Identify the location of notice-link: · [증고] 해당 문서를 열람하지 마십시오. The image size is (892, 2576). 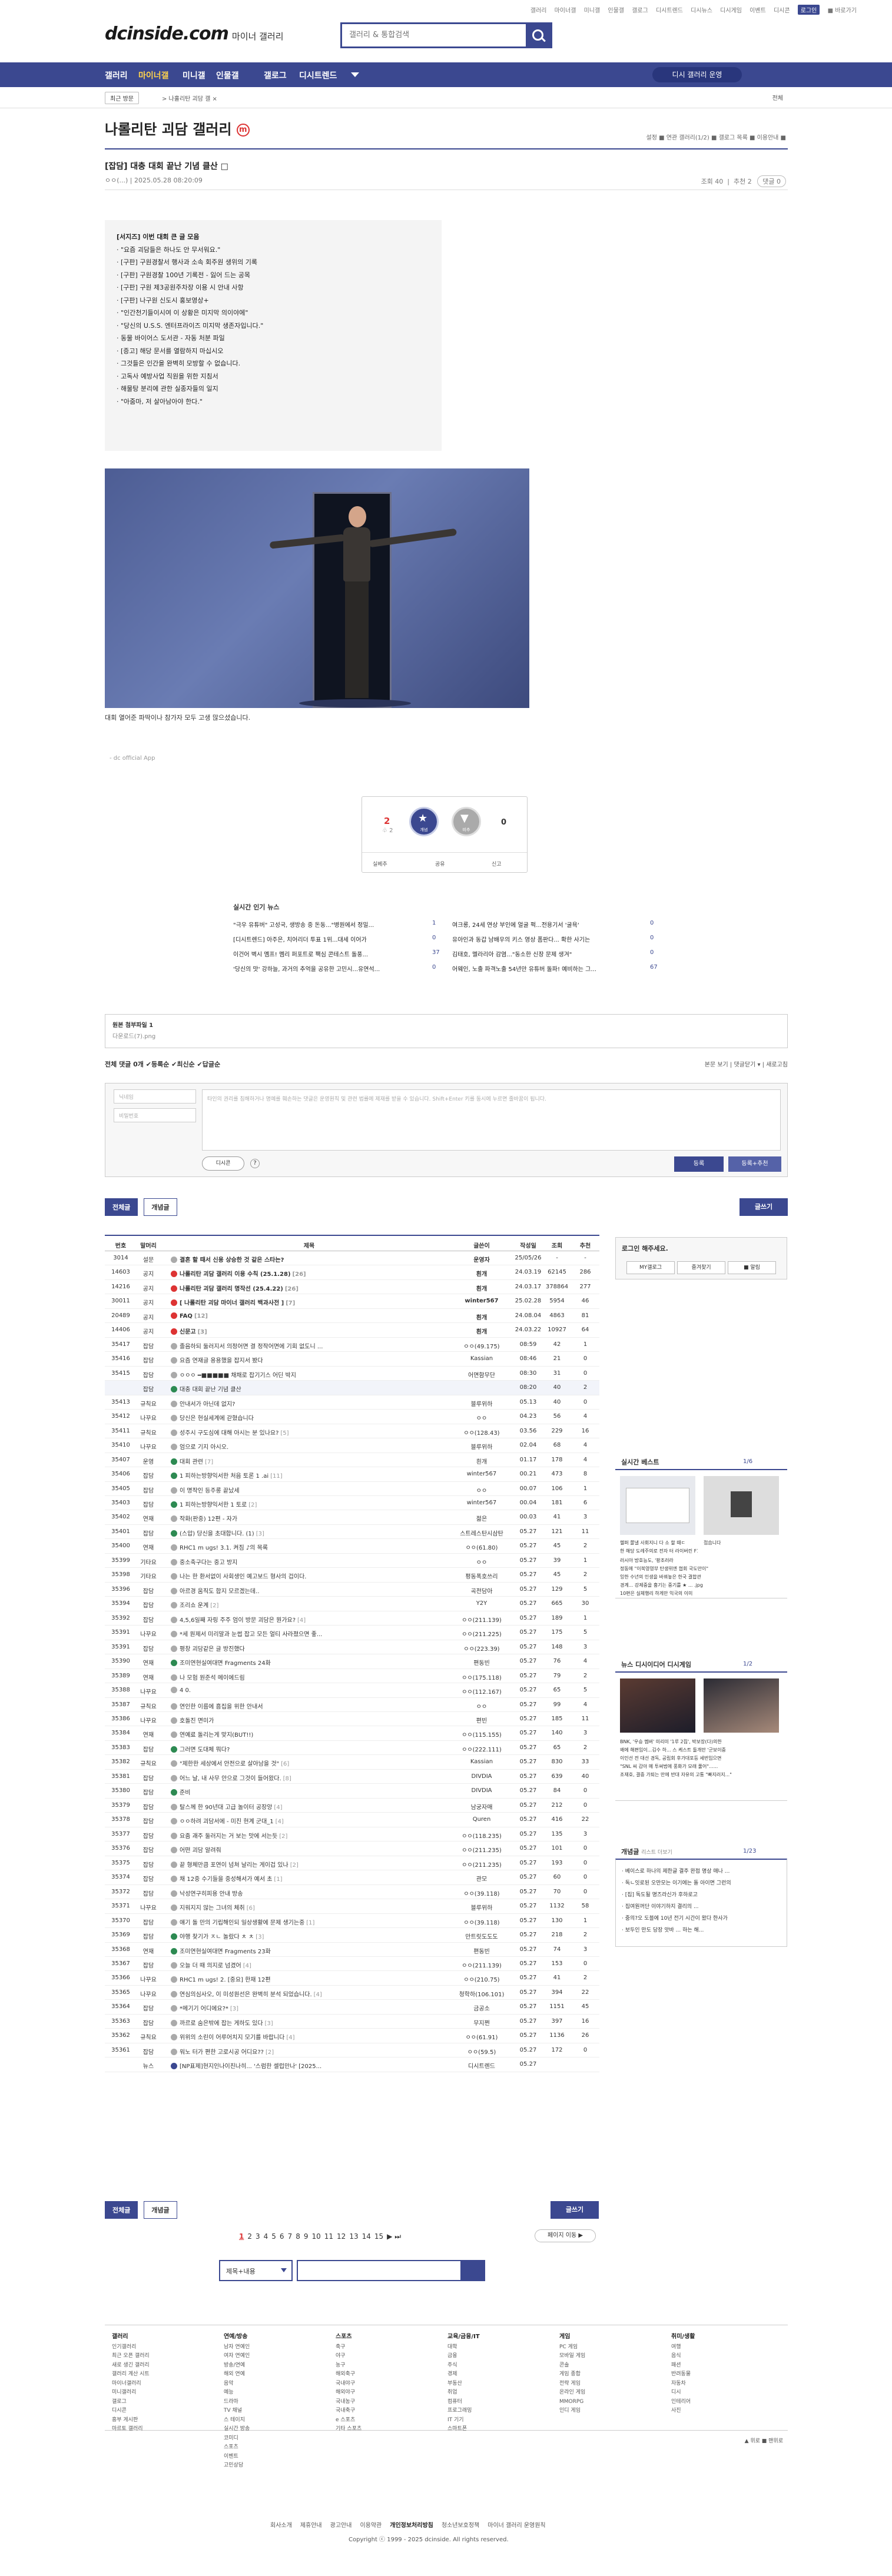
(273, 351).